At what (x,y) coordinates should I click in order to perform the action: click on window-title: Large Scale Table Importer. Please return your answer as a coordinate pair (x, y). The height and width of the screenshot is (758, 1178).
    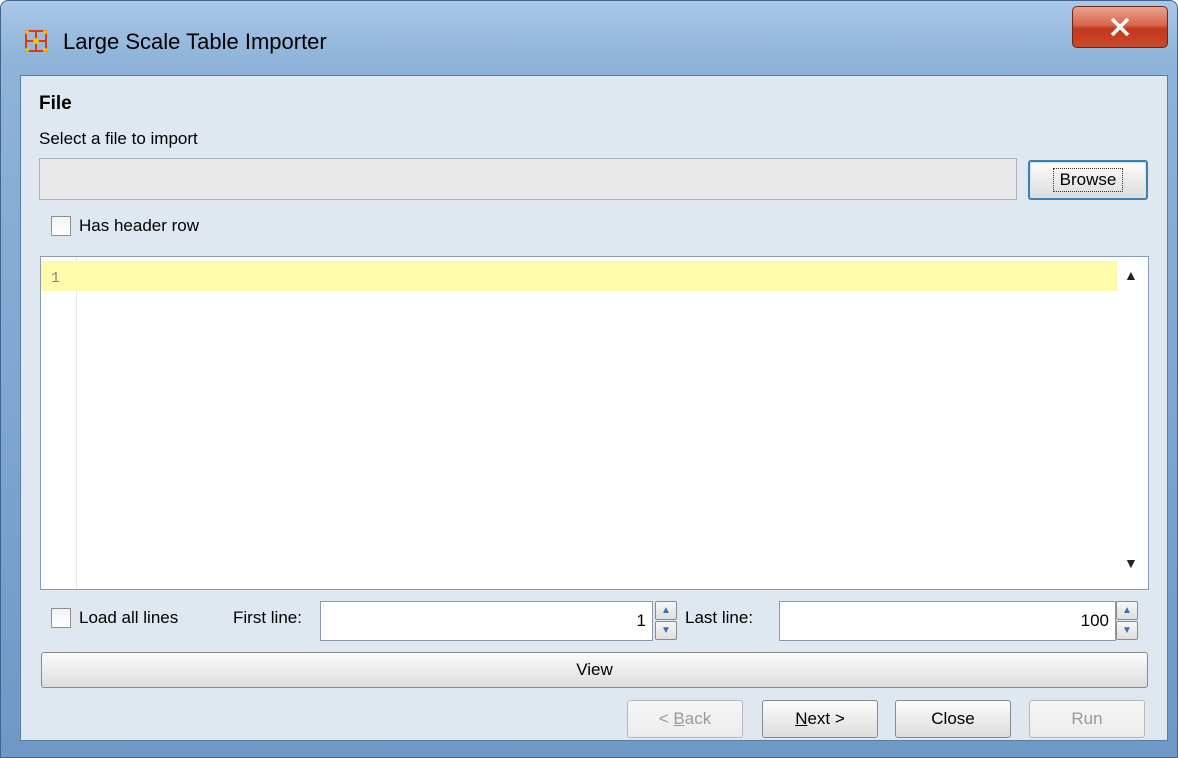
    Looking at the image, I should click on (195, 41).